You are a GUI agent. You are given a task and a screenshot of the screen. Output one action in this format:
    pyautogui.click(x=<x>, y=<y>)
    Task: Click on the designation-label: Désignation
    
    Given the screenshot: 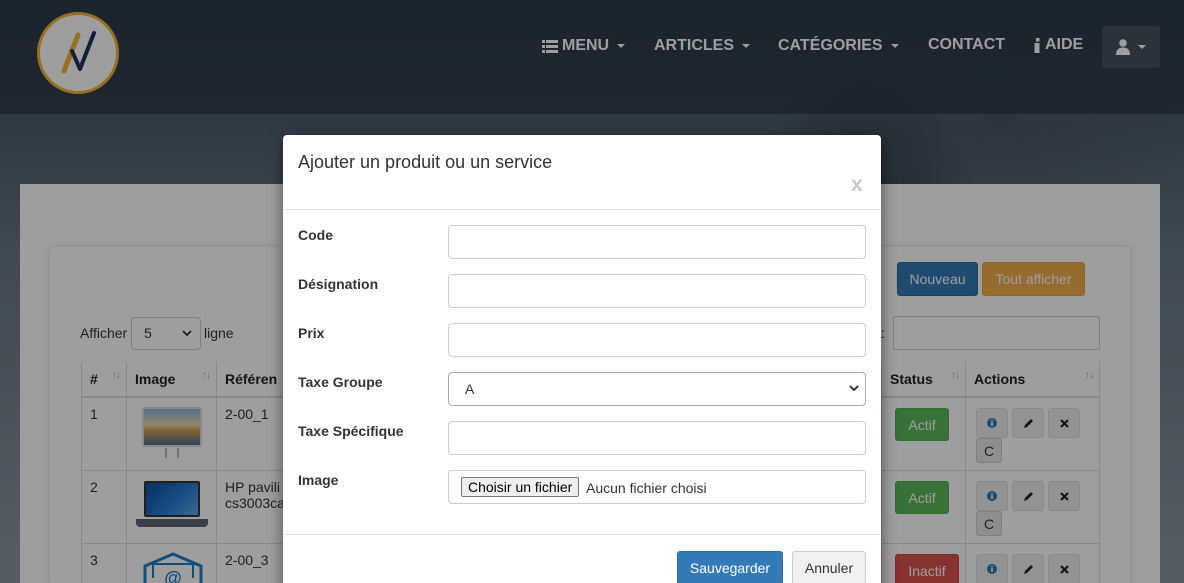 What is the action you would take?
    pyautogui.click(x=338, y=284)
    